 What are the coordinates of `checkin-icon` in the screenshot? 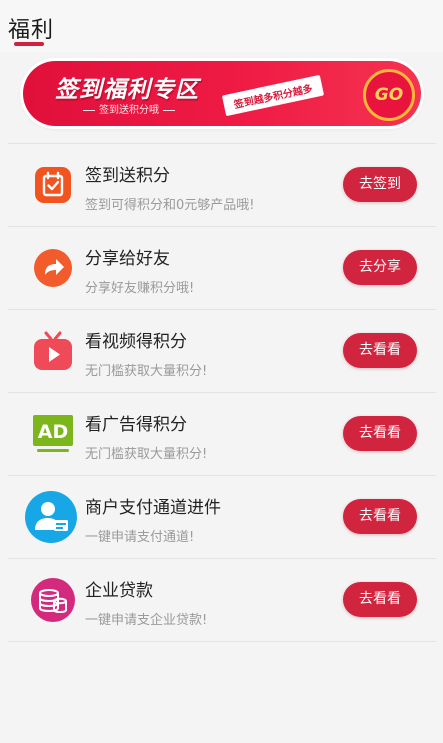 It's located at (53, 185).